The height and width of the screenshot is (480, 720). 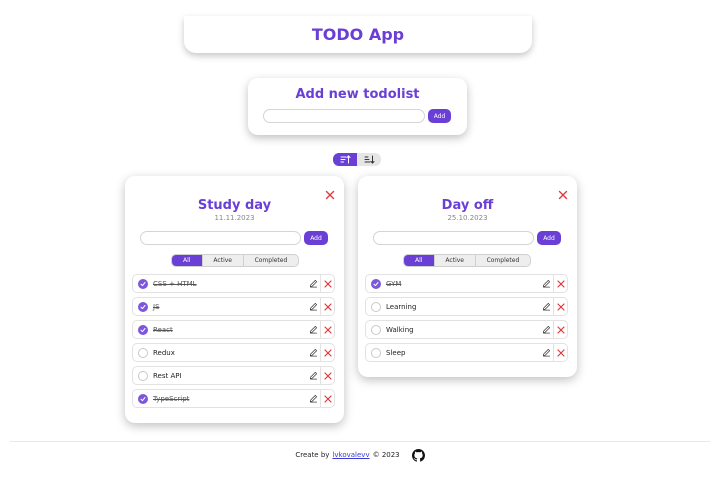 I want to click on task-title: Learning, so click(x=462, y=307).